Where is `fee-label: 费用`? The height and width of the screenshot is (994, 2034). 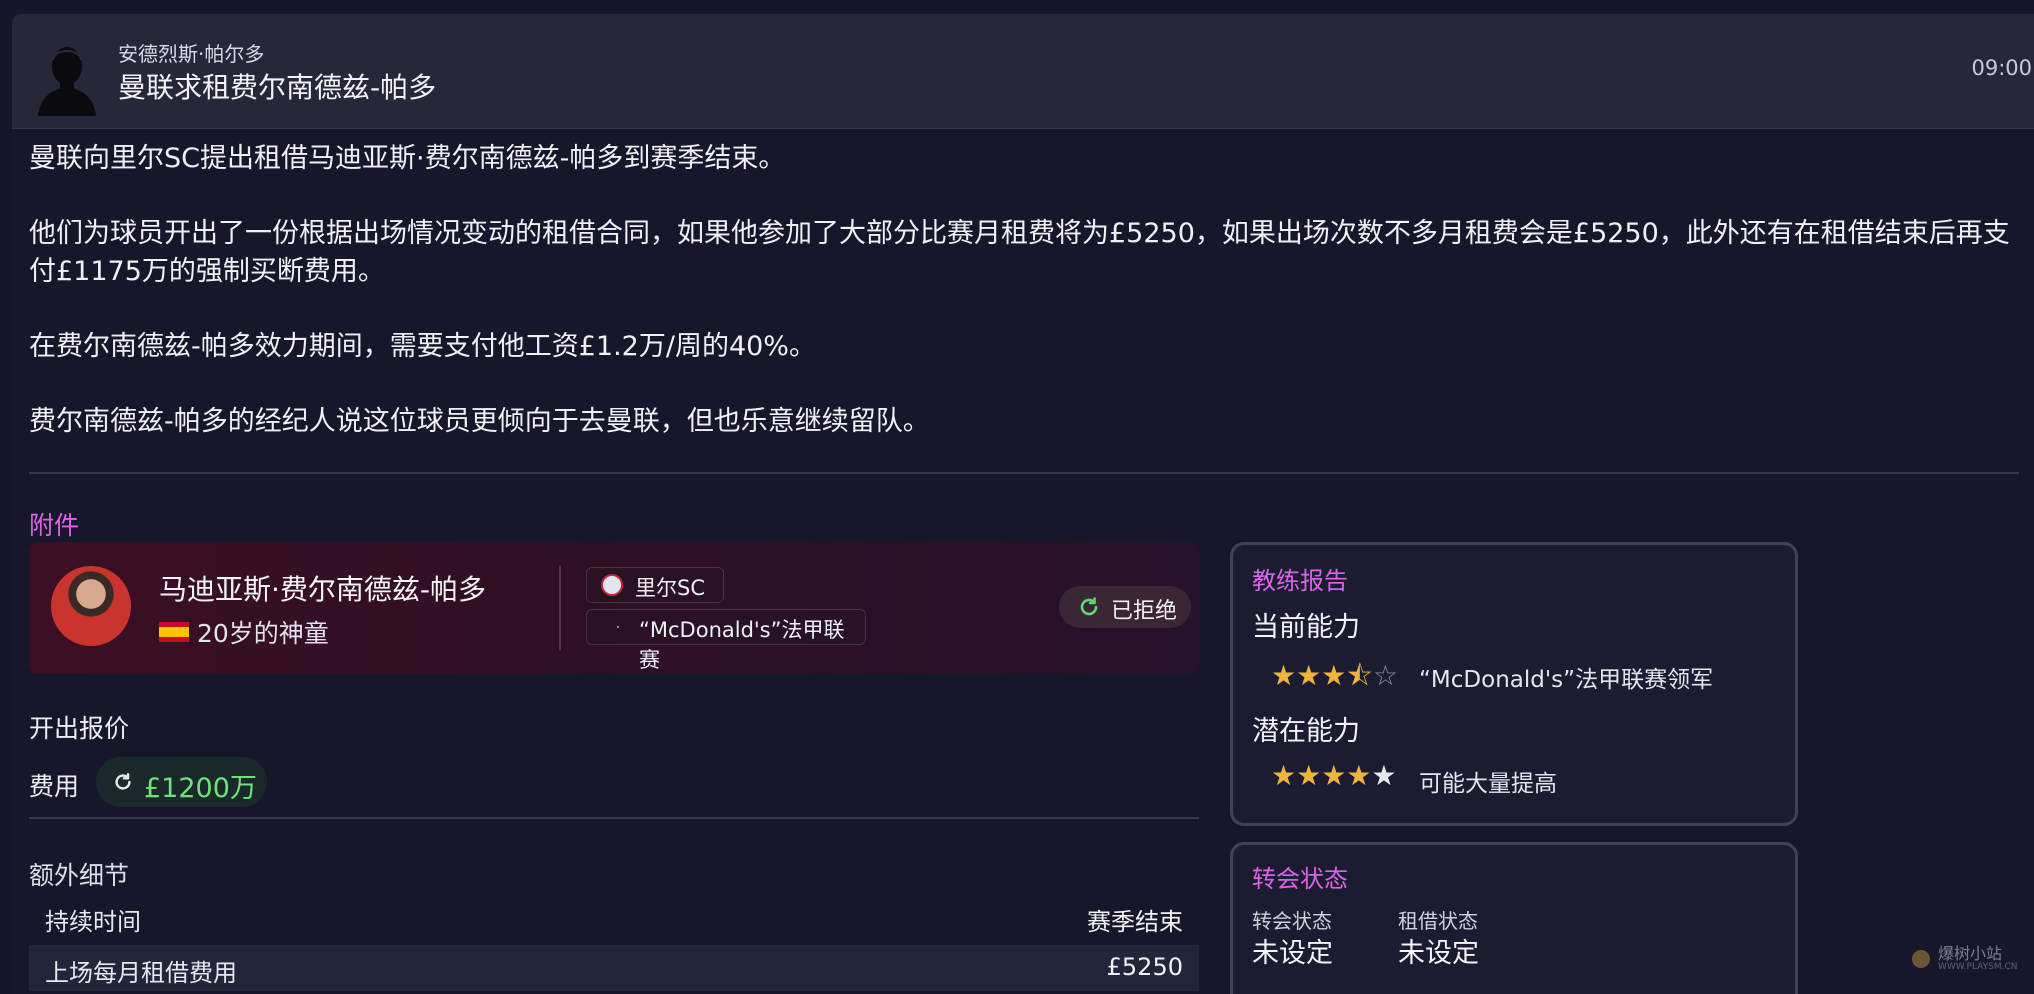 fee-label: 费用 is located at coordinates (54, 786).